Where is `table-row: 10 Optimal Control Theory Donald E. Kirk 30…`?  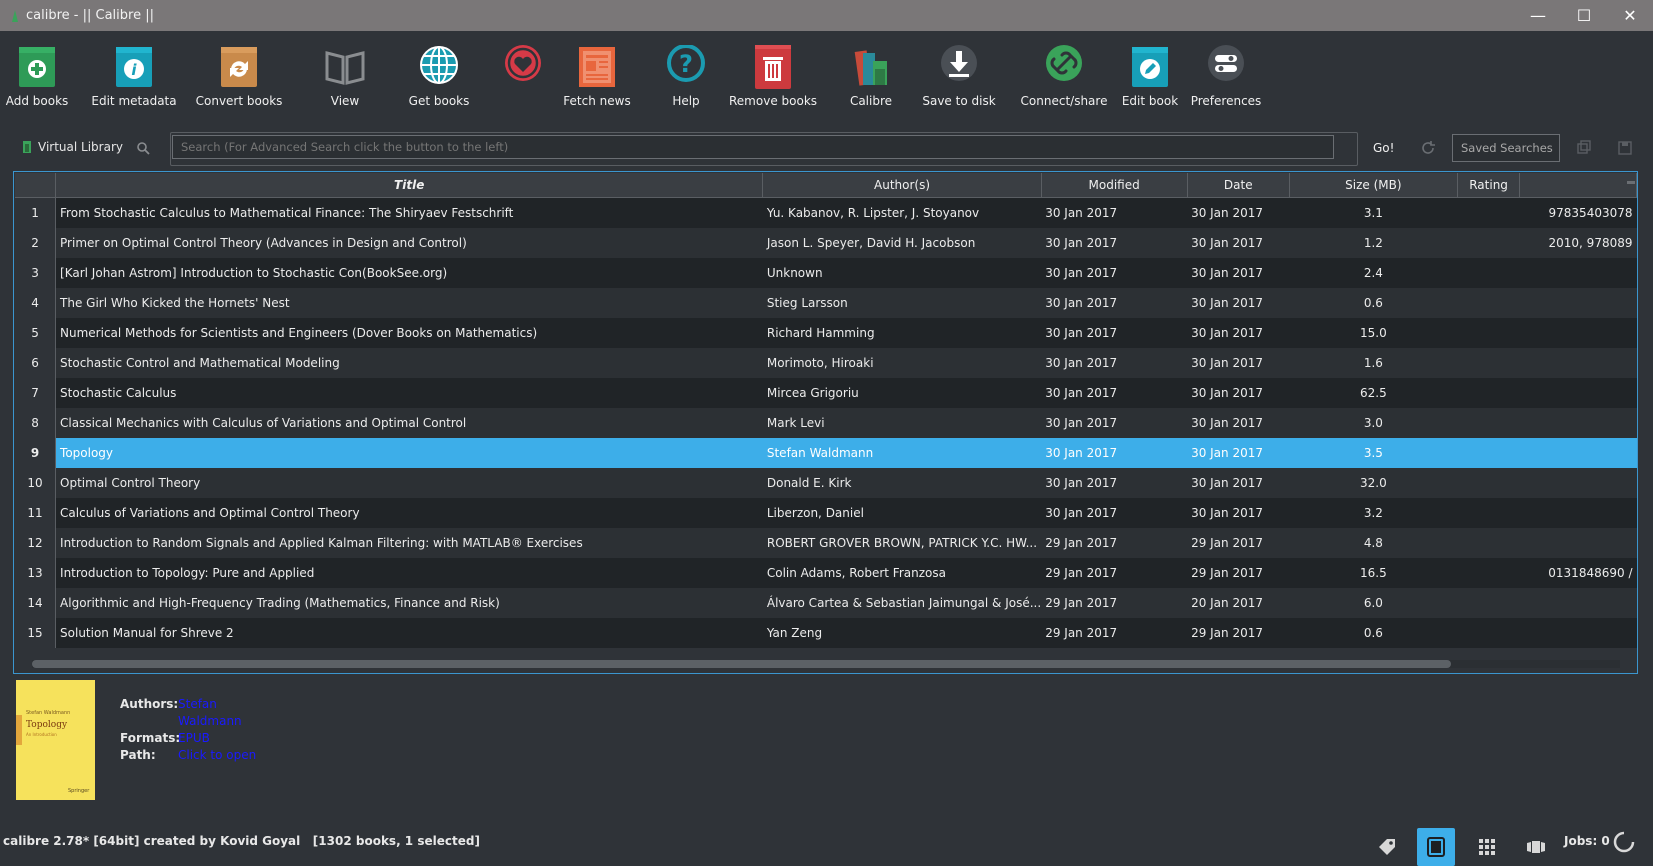 table-row: 10 Optimal Control Theory Donald E. Kirk 30… is located at coordinates (826, 483).